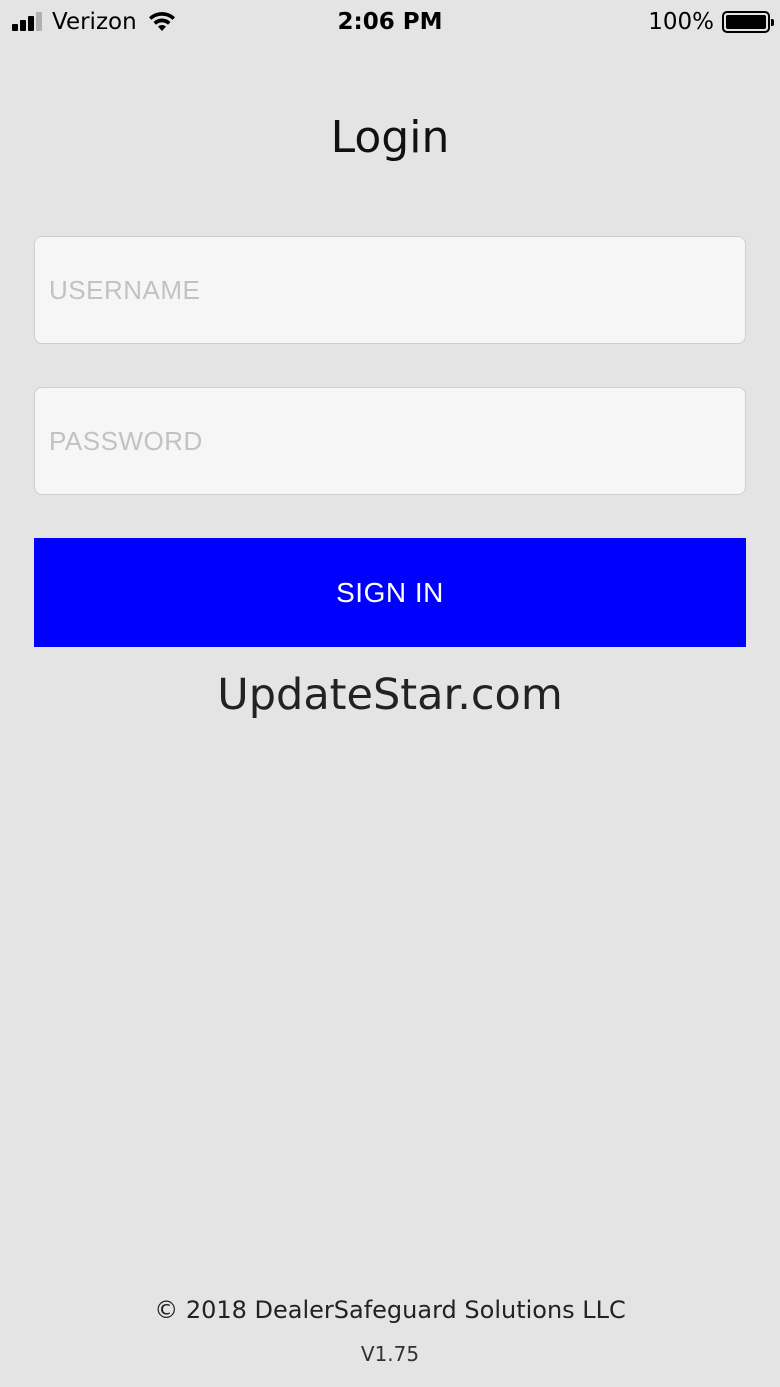 This screenshot has height=1387, width=780. What do you see at coordinates (748, 22) in the screenshot?
I see `battery-icon` at bounding box center [748, 22].